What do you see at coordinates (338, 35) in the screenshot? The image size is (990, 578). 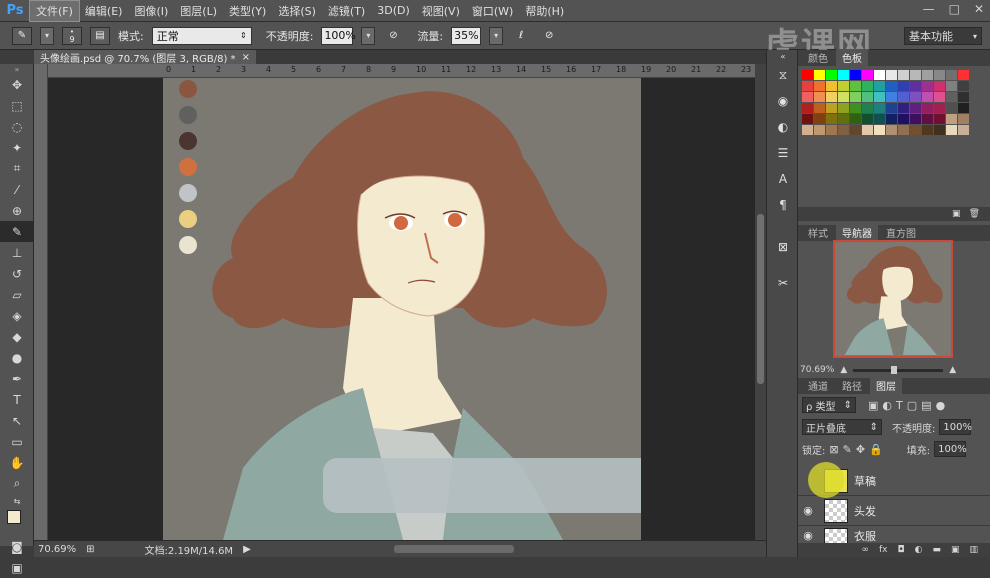 I see `opacity-input: 100%` at bounding box center [338, 35].